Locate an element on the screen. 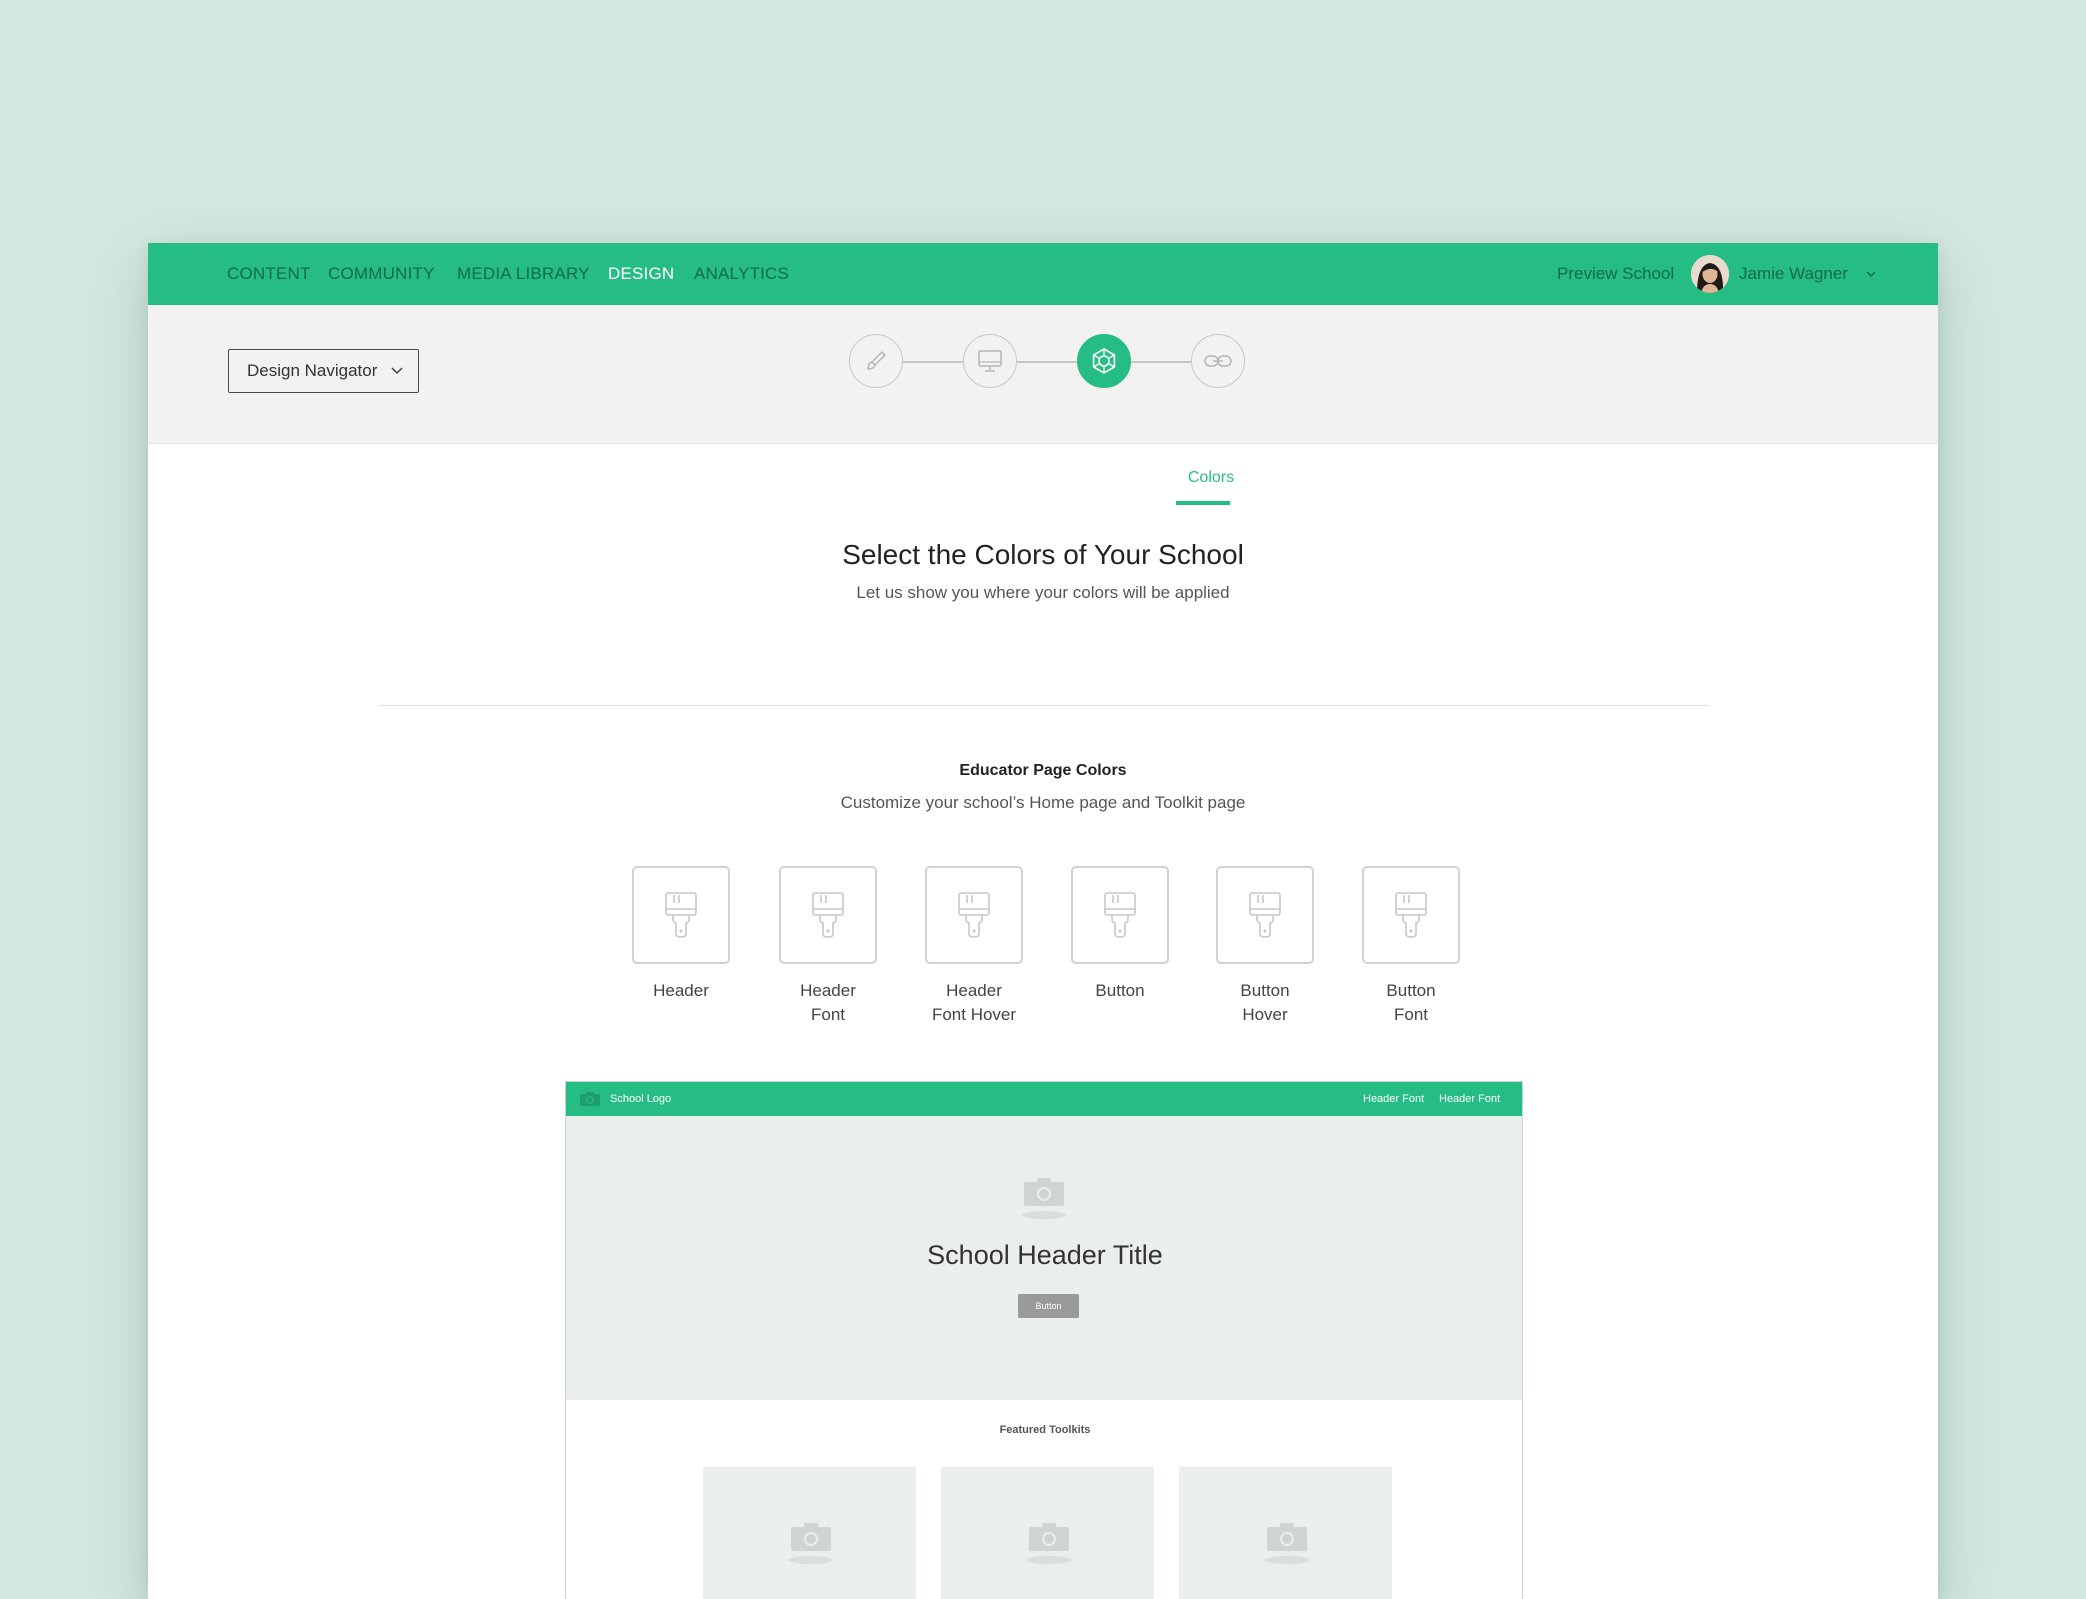 This screenshot has width=2086, height=1599. swatch-label-button-hover: Button Hover is located at coordinates (1265, 1002).